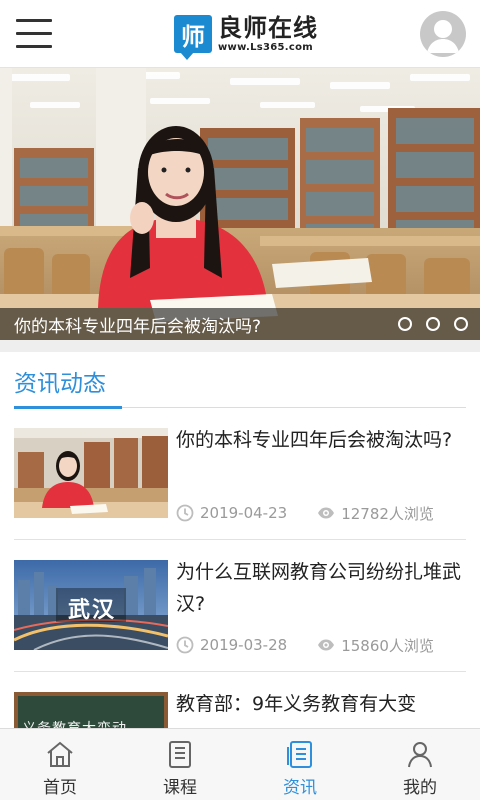 The image size is (480, 800). Describe the element at coordinates (180, 754) in the screenshot. I see `course-book-icon` at that location.